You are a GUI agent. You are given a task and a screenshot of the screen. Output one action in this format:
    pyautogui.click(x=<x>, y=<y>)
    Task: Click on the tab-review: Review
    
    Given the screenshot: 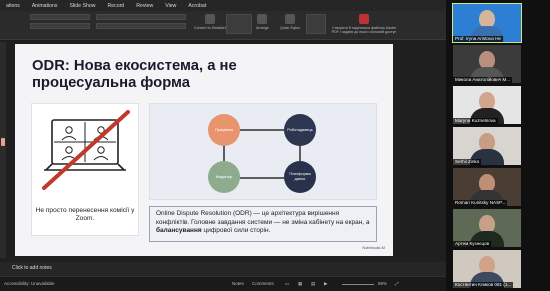 What is the action you would take?
    pyautogui.click(x=144, y=6)
    